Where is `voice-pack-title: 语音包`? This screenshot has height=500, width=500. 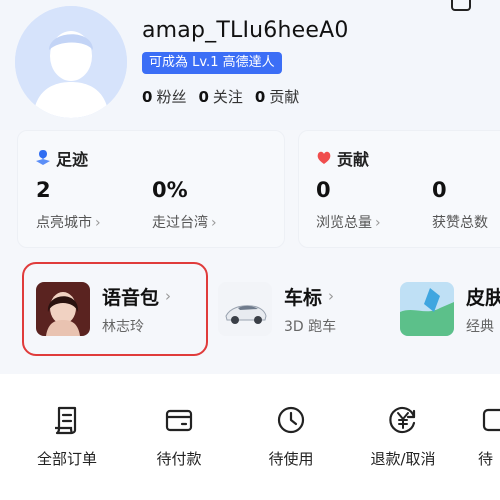
voice-pack-title: 语音包 is located at coordinates (131, 297).